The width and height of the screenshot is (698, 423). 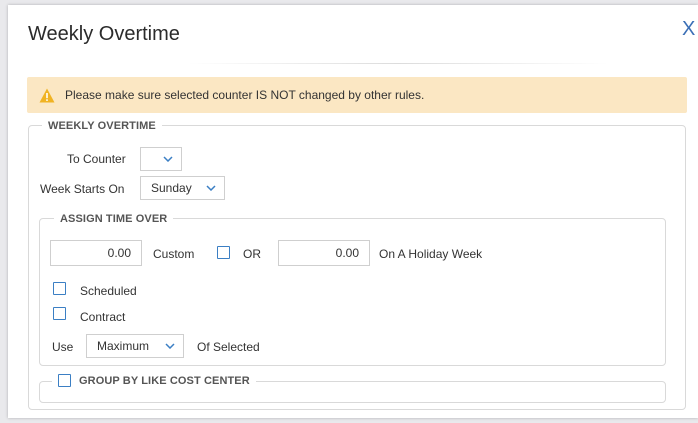 What do you see at coordinates (431, 254) in the screenshot?
I see `holiday-week-label: On A Holiday Week` at bounding box center [431, 254].